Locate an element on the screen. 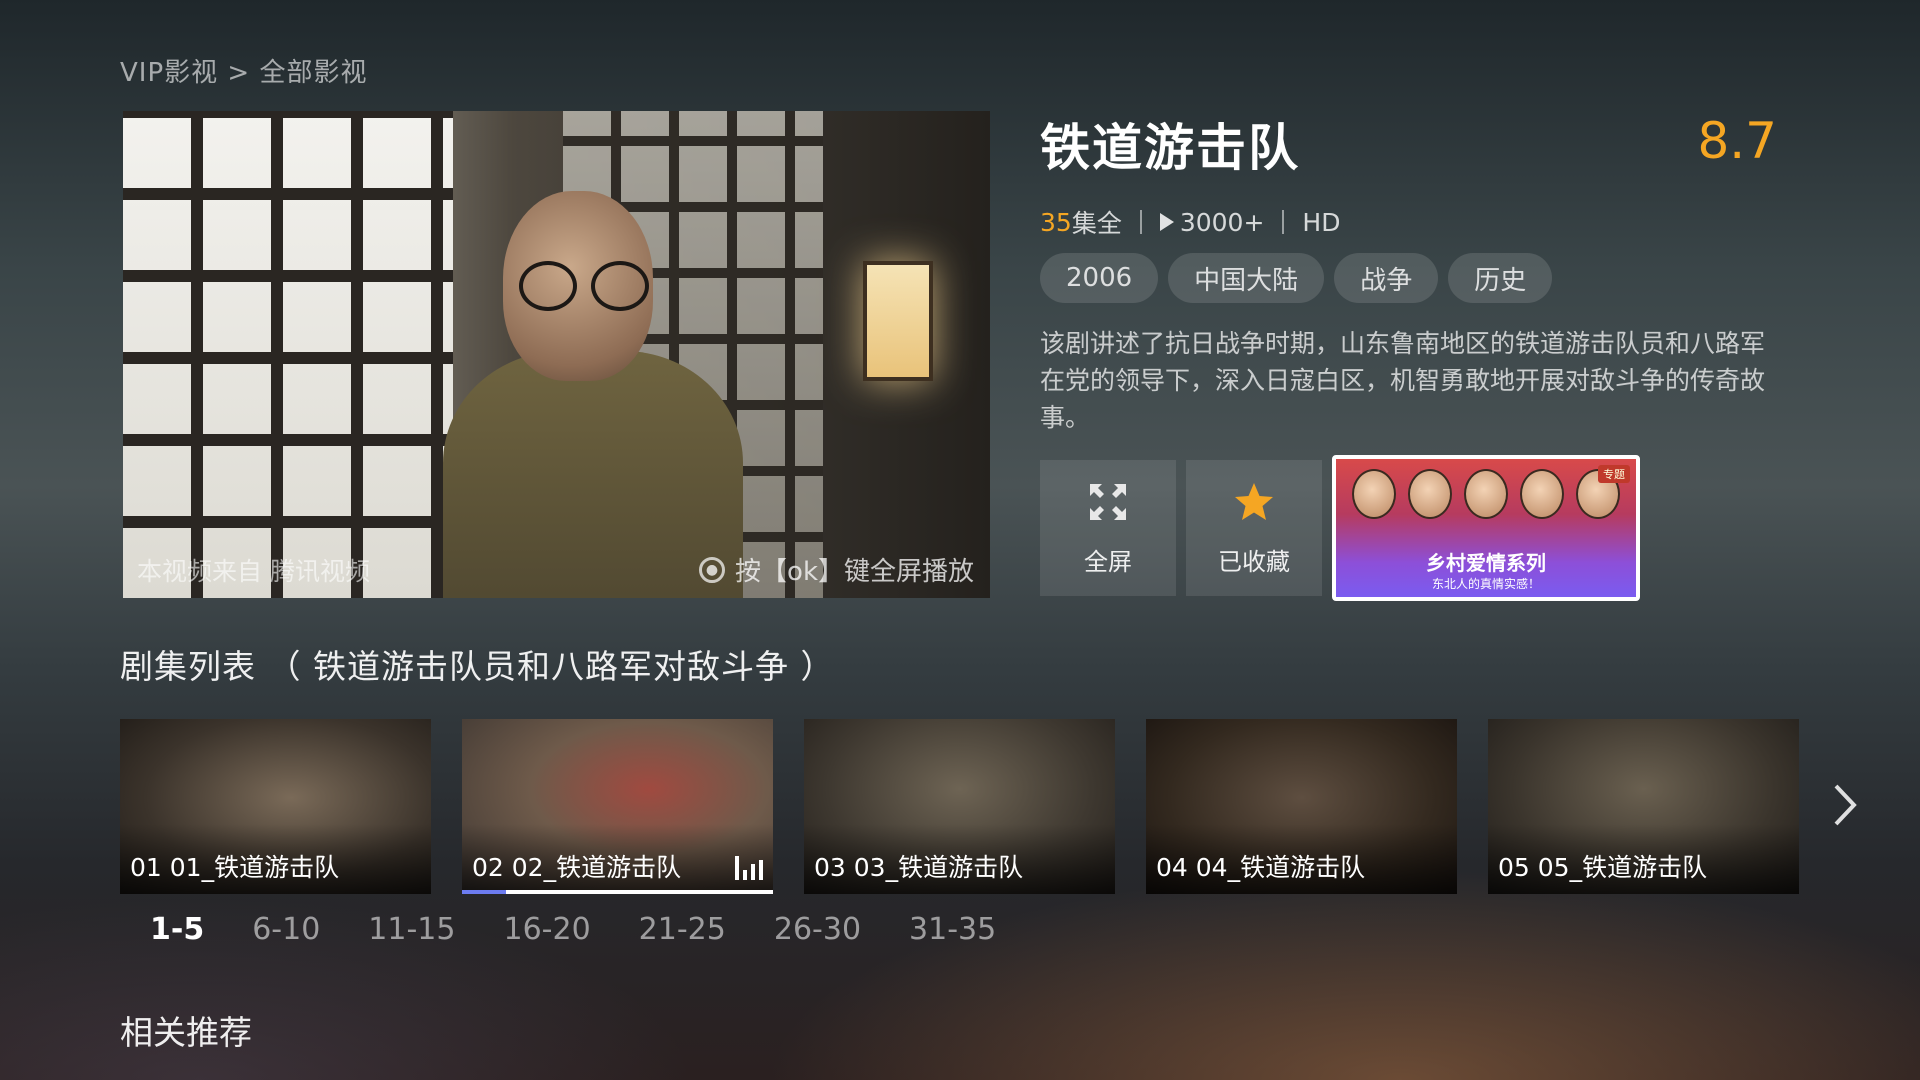 The width and height of the screenshot is (1920, 1080). tag-list: 2006 中国大陆 战争 历史 is located at coordinates (1296, 278).